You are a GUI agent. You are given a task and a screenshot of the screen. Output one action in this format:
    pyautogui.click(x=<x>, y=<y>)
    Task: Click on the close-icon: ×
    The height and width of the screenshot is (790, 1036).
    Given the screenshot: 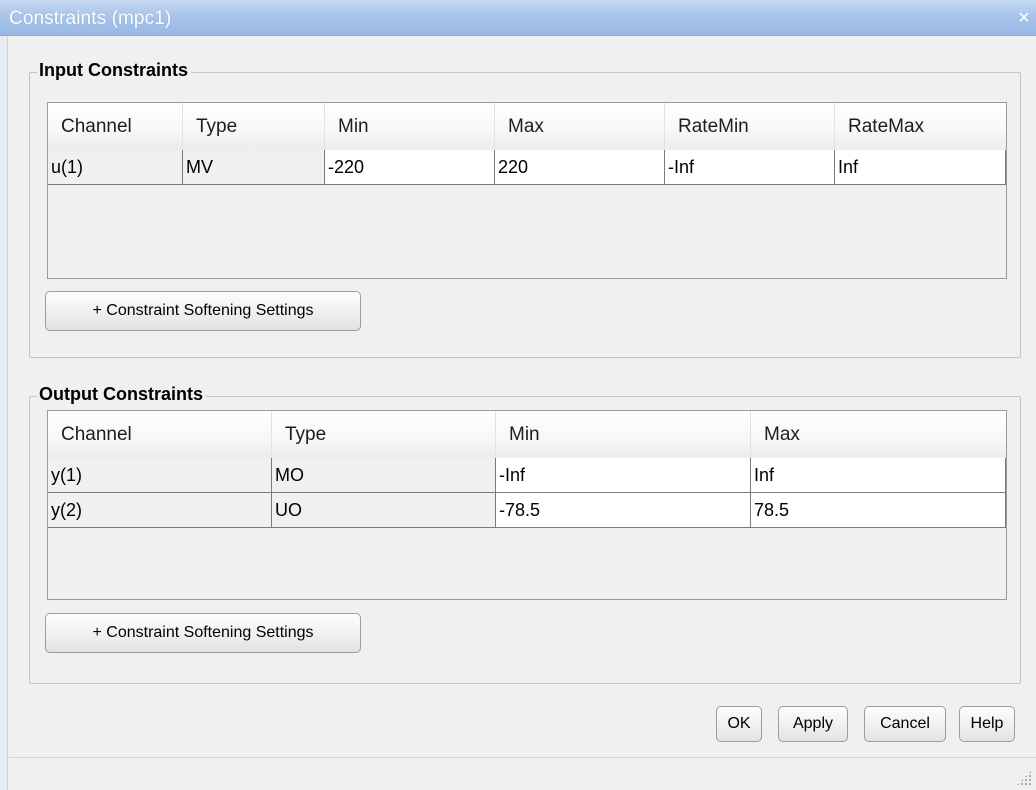 What is the action you would take?
    pyautogui.click(x=1024, y=18)
    